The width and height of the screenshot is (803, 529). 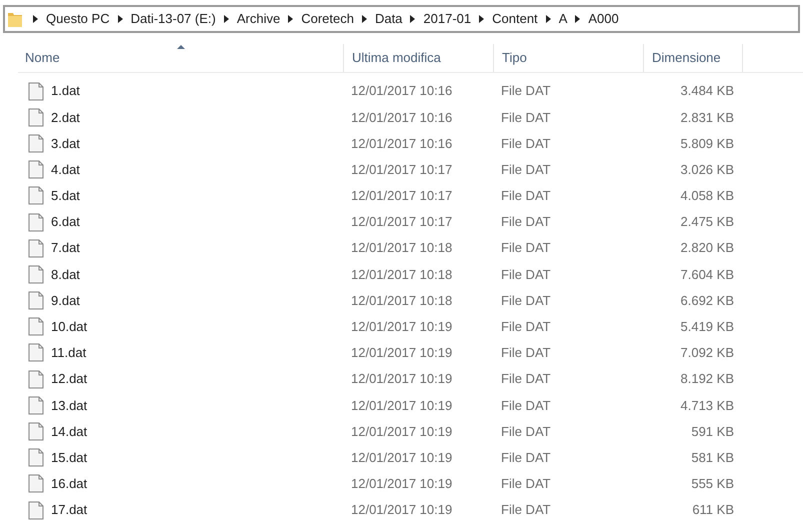 What do you see at coordinates (712, 431) in the screenshot?
I see `table-cell: 591 KB` at bounding box center [712, 431].